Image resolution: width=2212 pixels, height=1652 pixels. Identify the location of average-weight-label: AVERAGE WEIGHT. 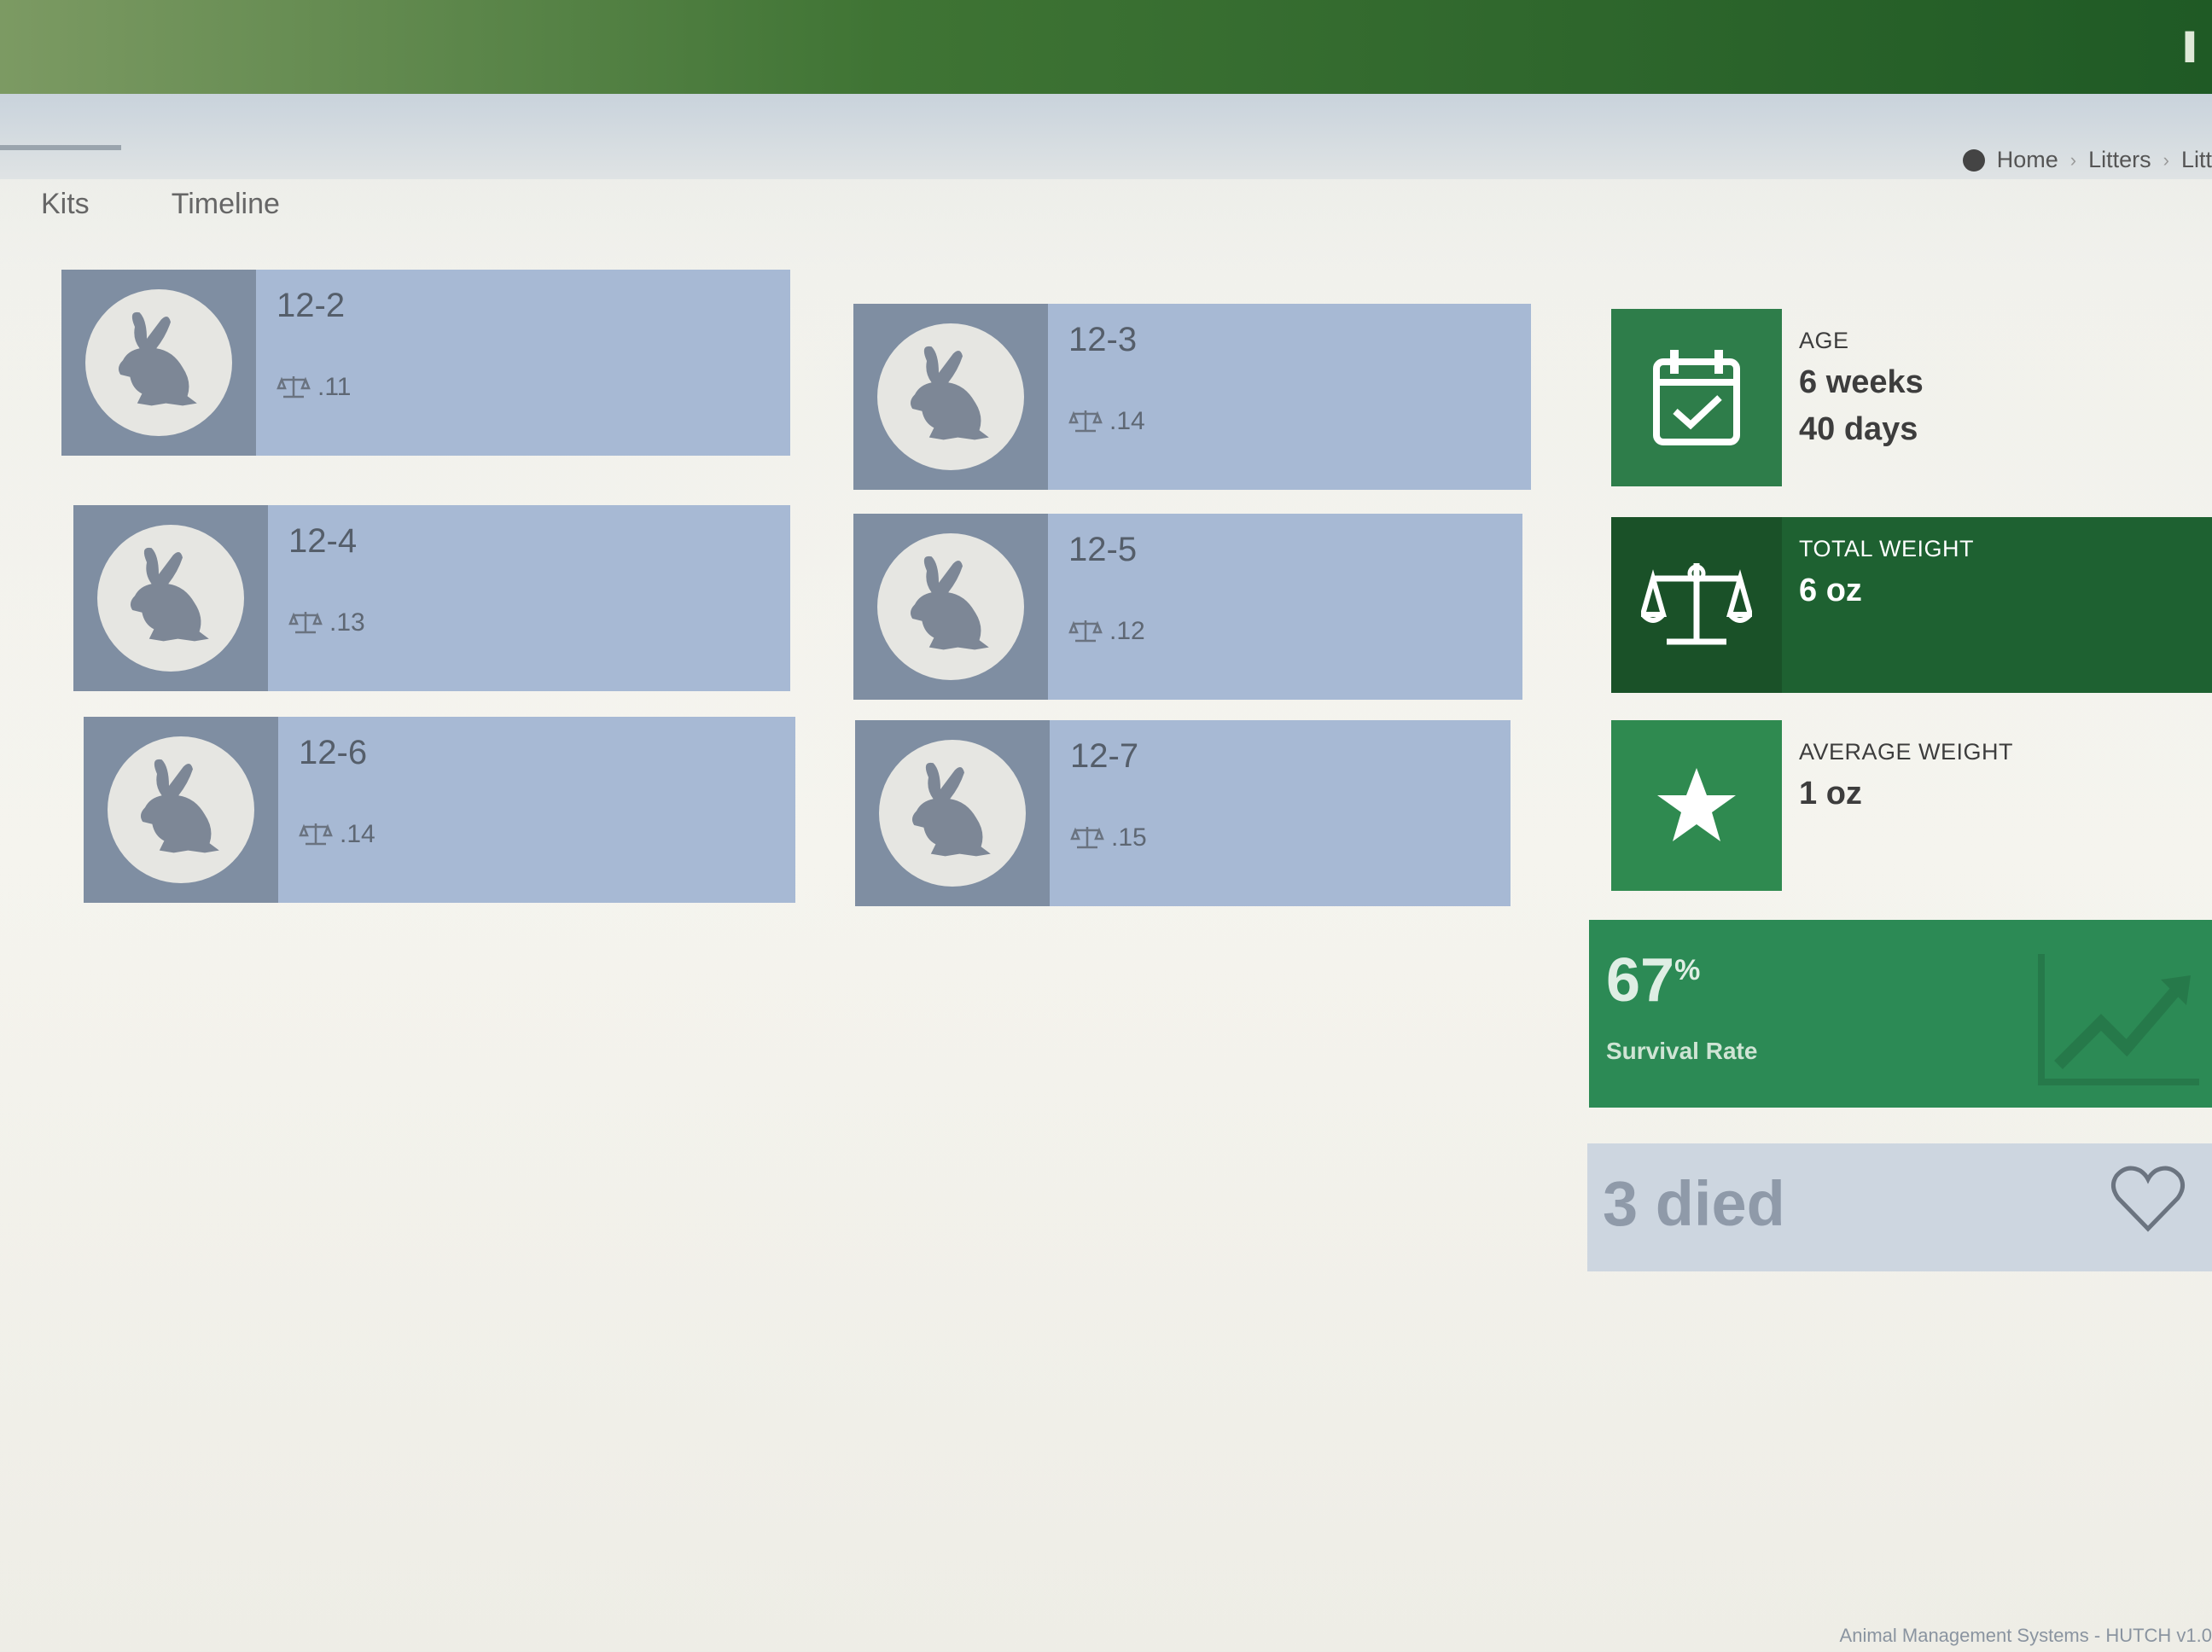
(1906, 752).